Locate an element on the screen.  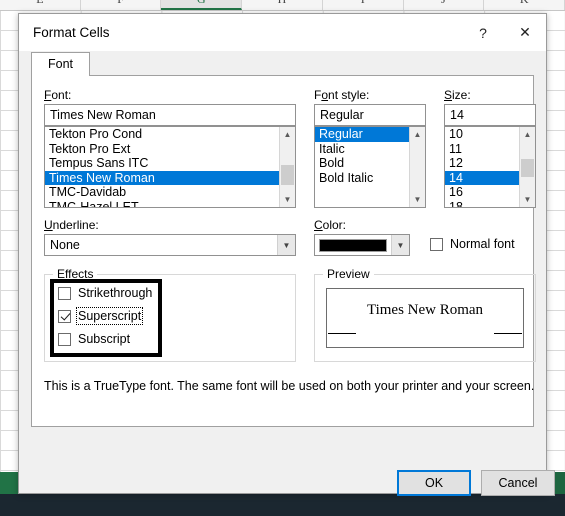
taskbar-strip is located at coordinates (282, 505).